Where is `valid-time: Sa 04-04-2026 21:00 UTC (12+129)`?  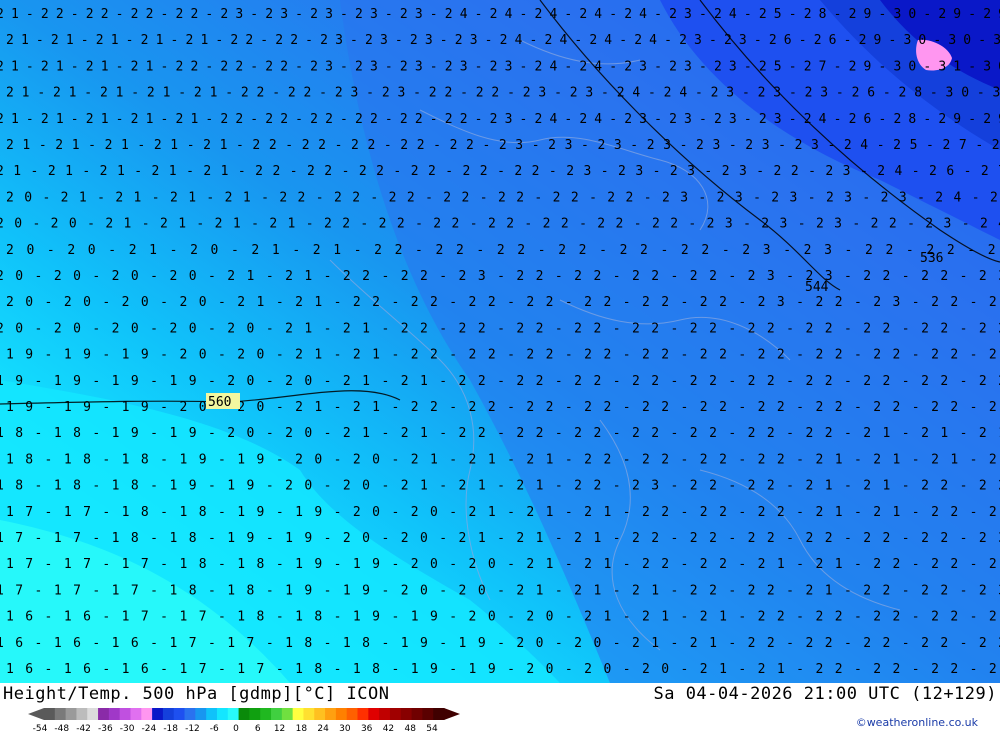 valid-time: Sa 04-04-2026 21:00 UTC (12+129) is located at coordinates (825, 694).